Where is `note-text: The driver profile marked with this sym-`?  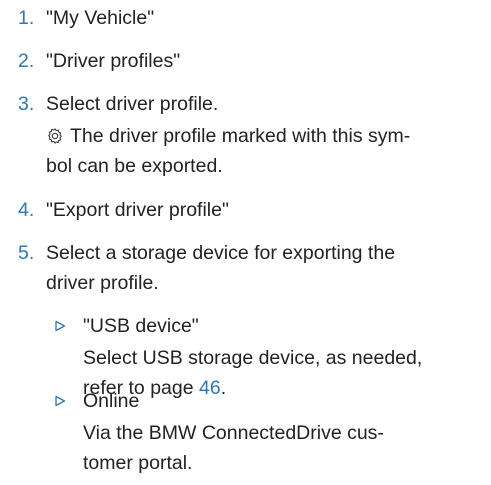 note-text: The driver profile marked with this sym- is located at coordinates (240, 136).